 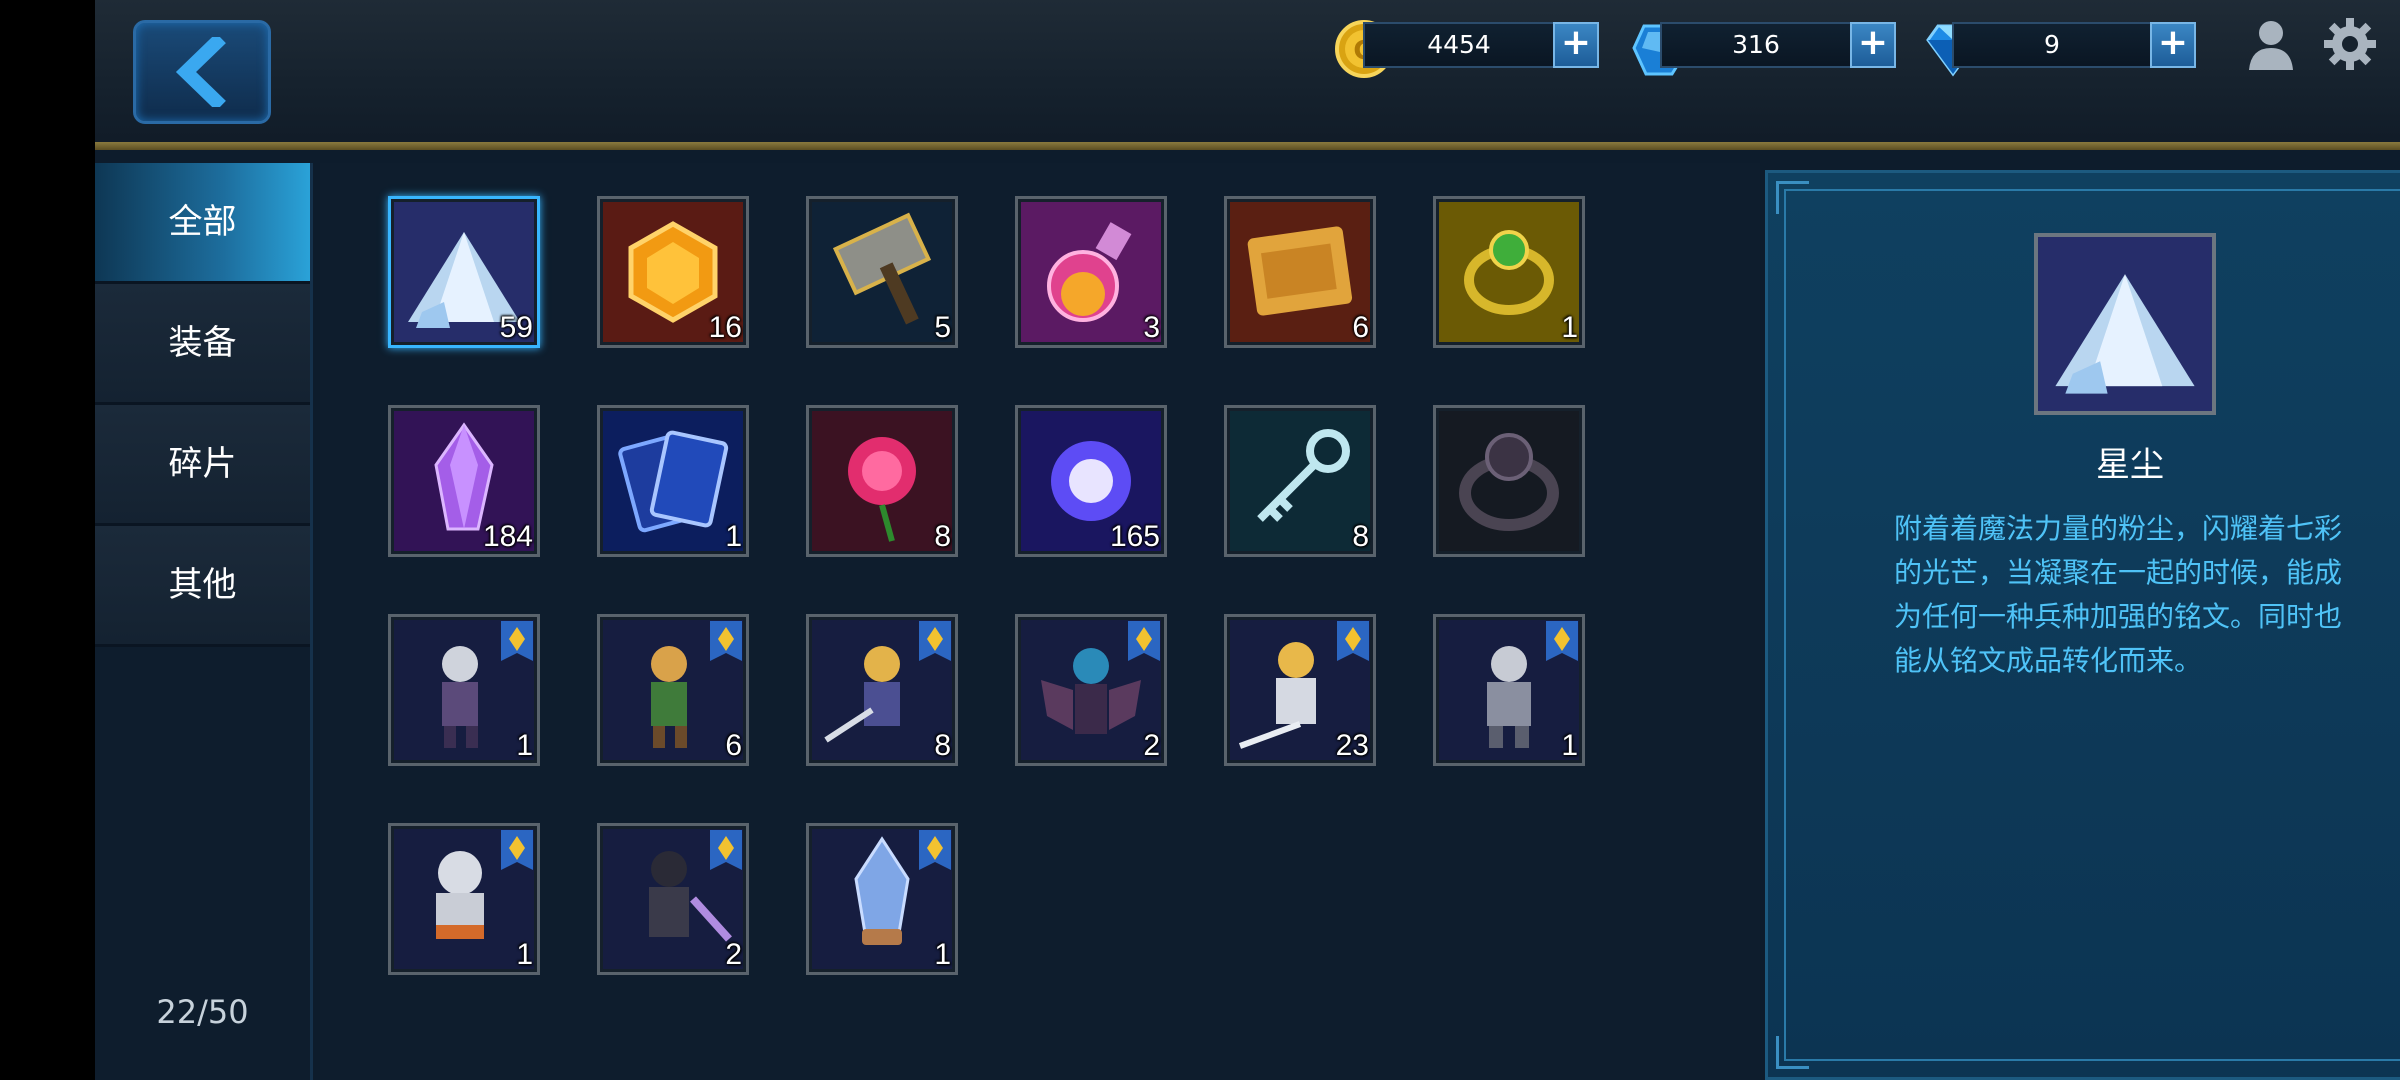 What do you see at coordinates (1247, 75) in the screenshot?
I see `top-bar: G 4454 + 316 + 9 +` at bounding box center [1247, 75].